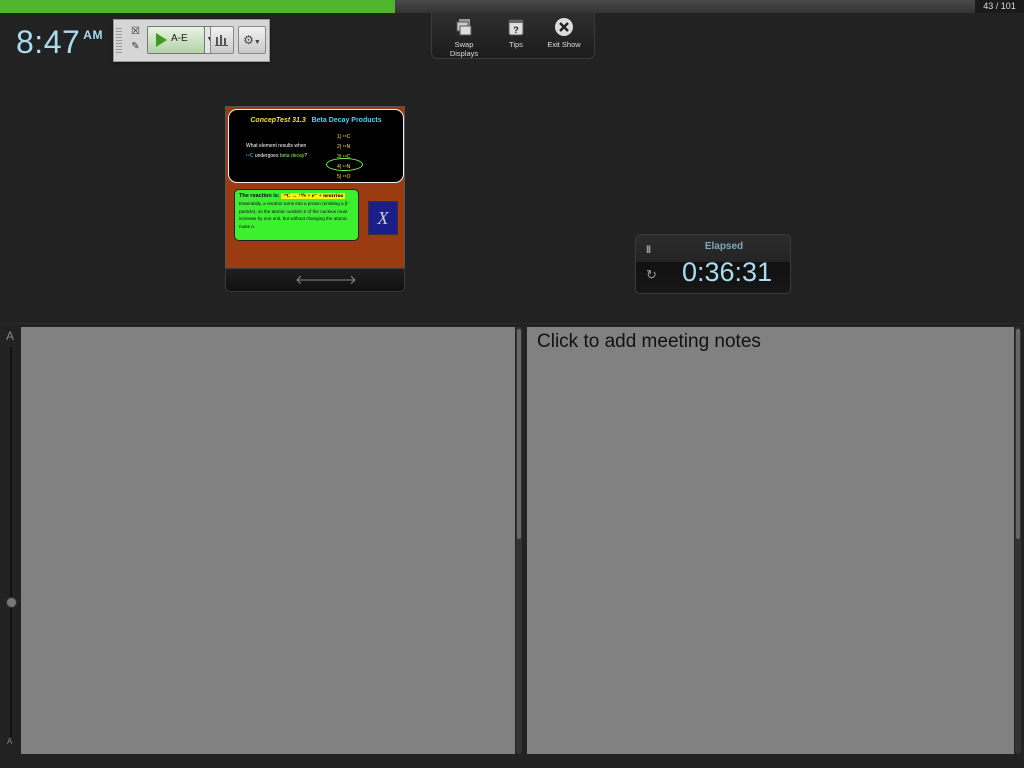 Image resolution: width=1024 pixels, height=768 pixels. Describe the element at coordinates (727, 272) in the screenshot. I see `timer-value: 0:36:31` at that location.